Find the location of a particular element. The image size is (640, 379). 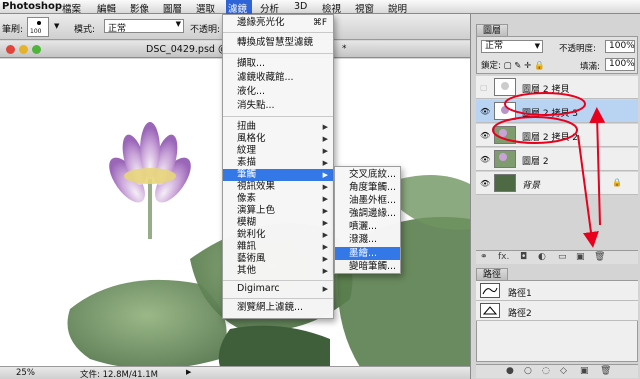

blend-mode-select: 正常 ▼ is located at coordinates (512, 46).